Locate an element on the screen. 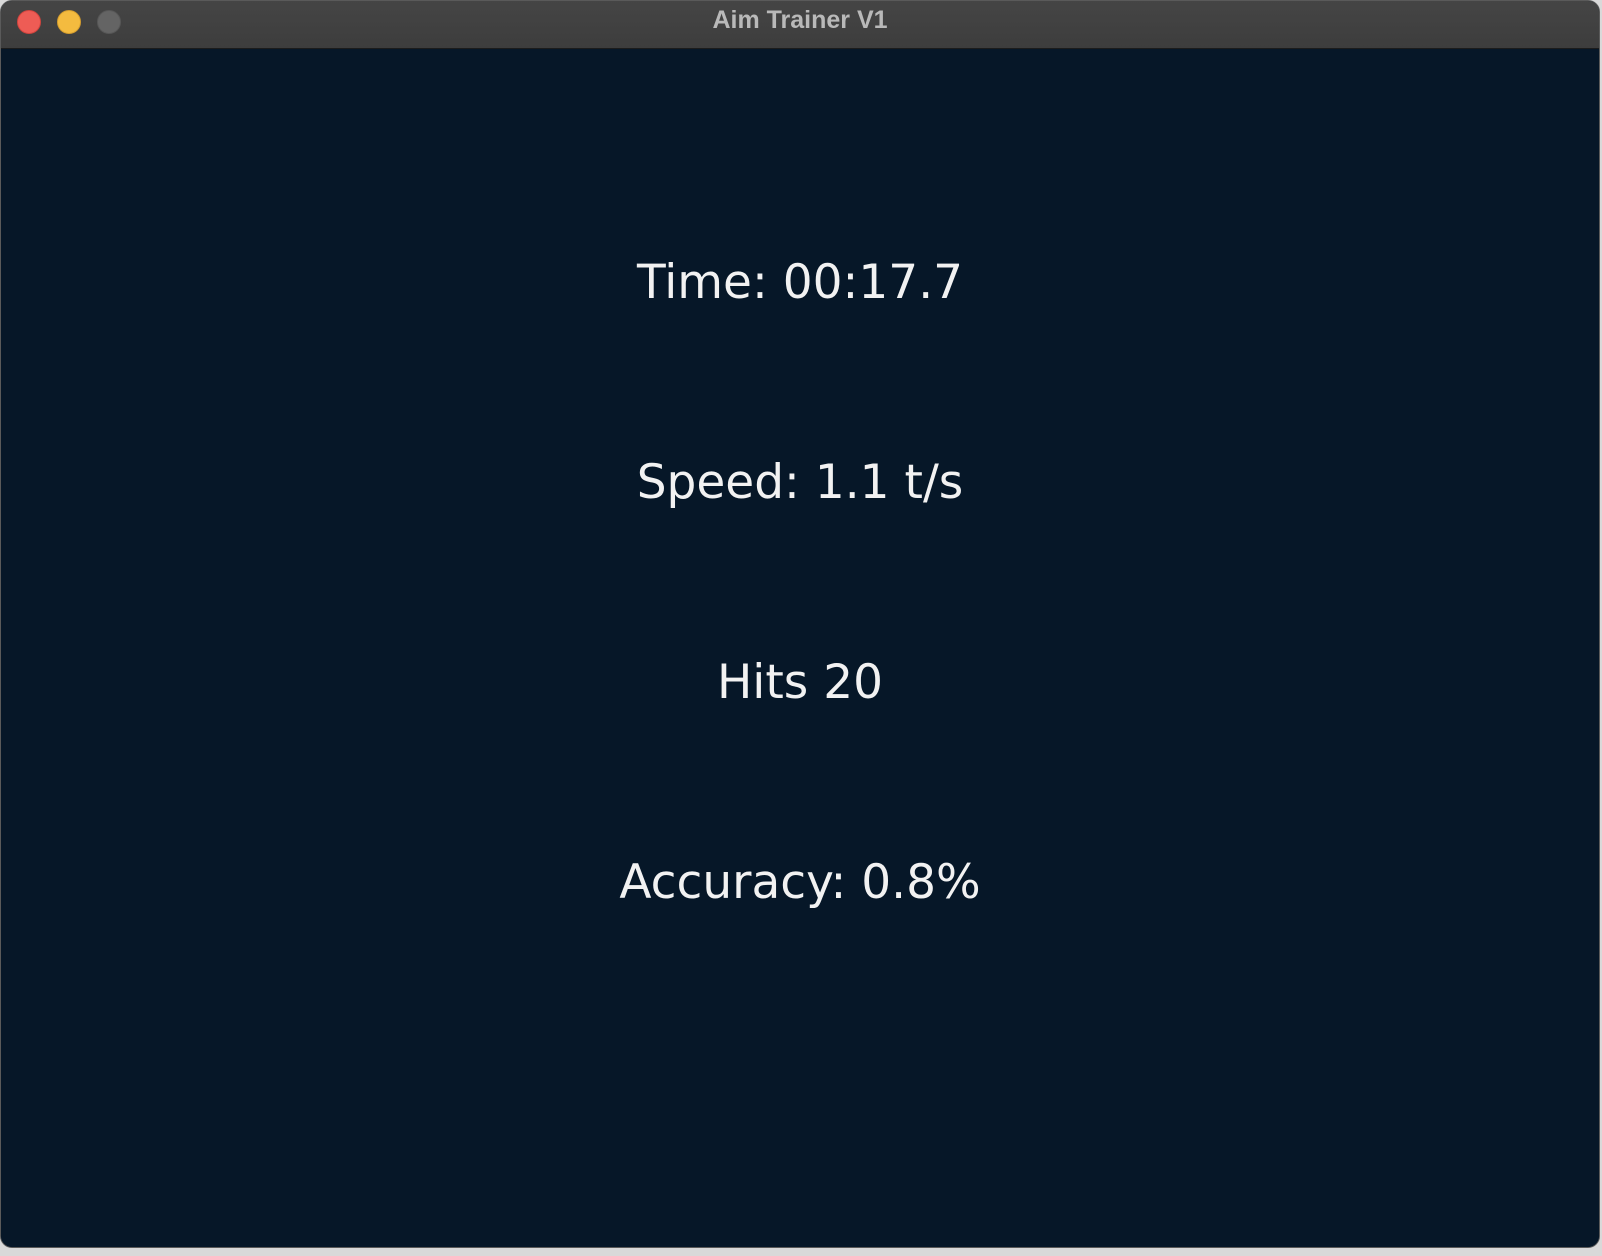 This screenshot has height=1256, width=1602. desktop-background is located at coordinates (801, 1252).